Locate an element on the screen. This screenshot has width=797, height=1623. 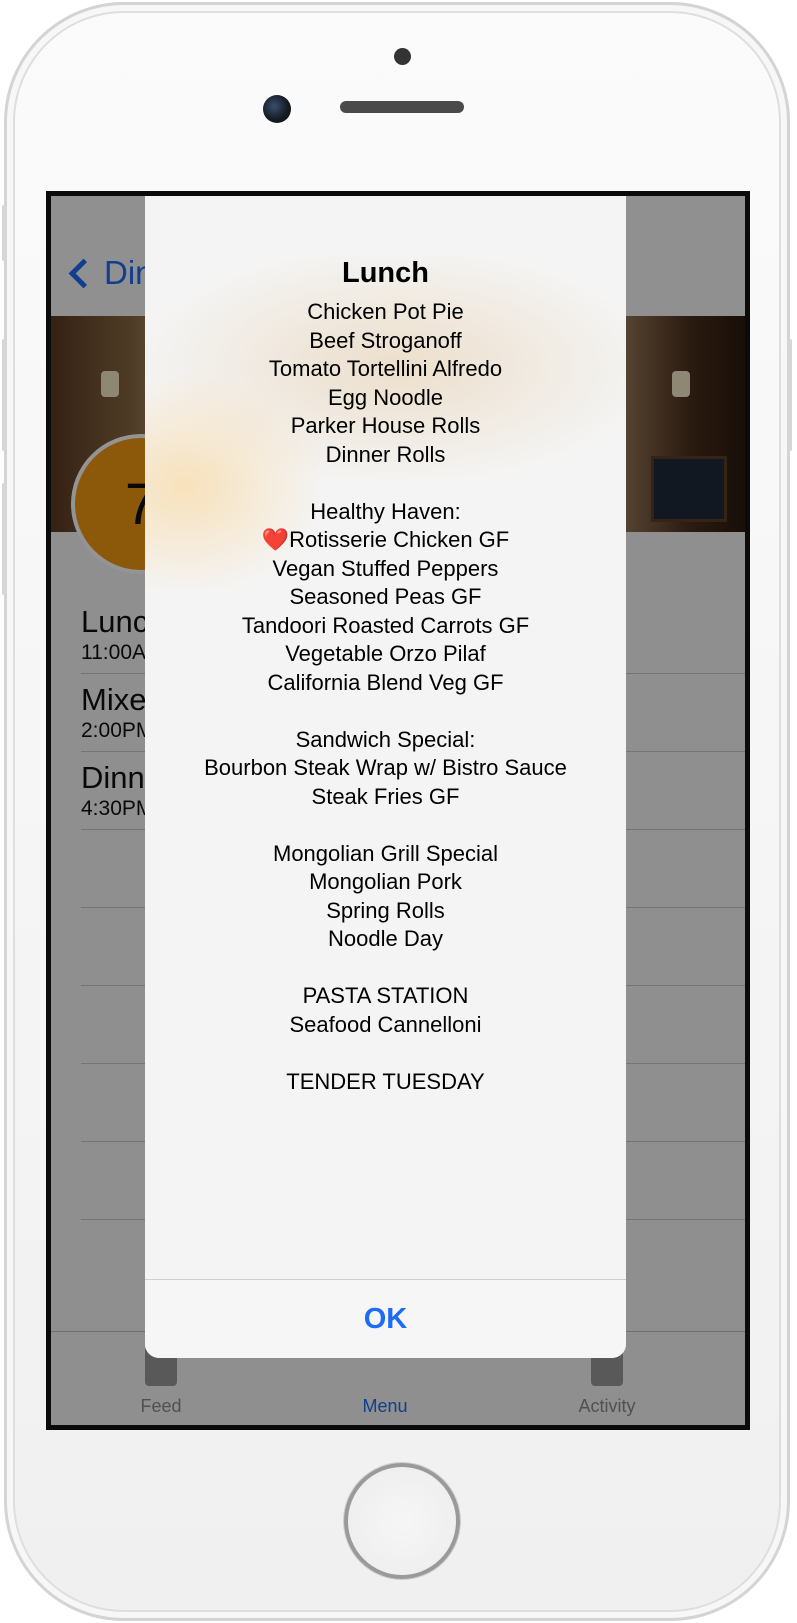
menu-item-line: Tandoori Roasted Carrots GF is located at coordinates (385, 625).